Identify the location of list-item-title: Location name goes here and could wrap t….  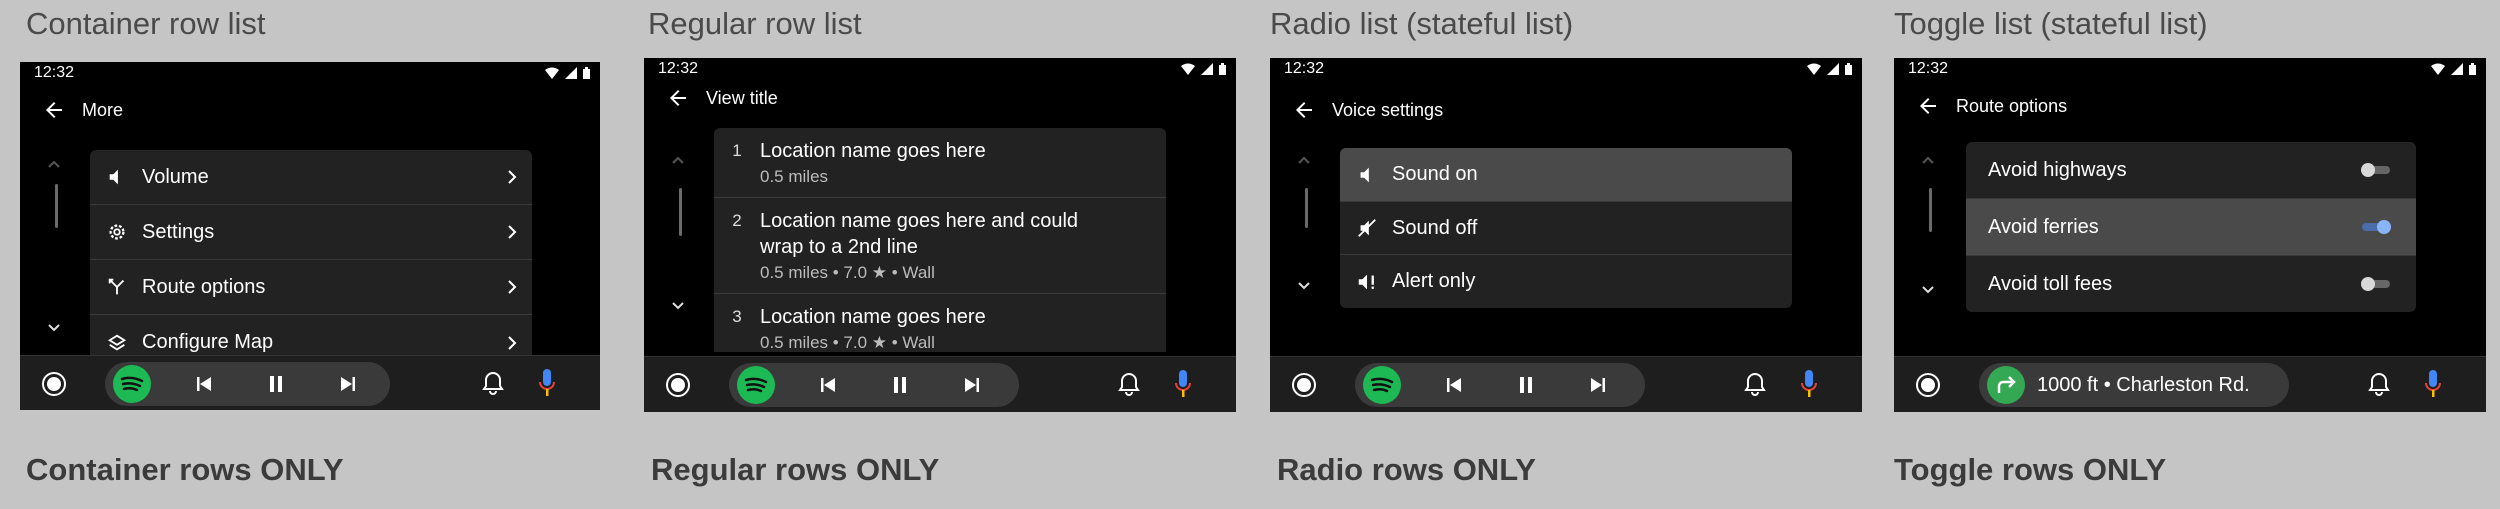
(919, 234).